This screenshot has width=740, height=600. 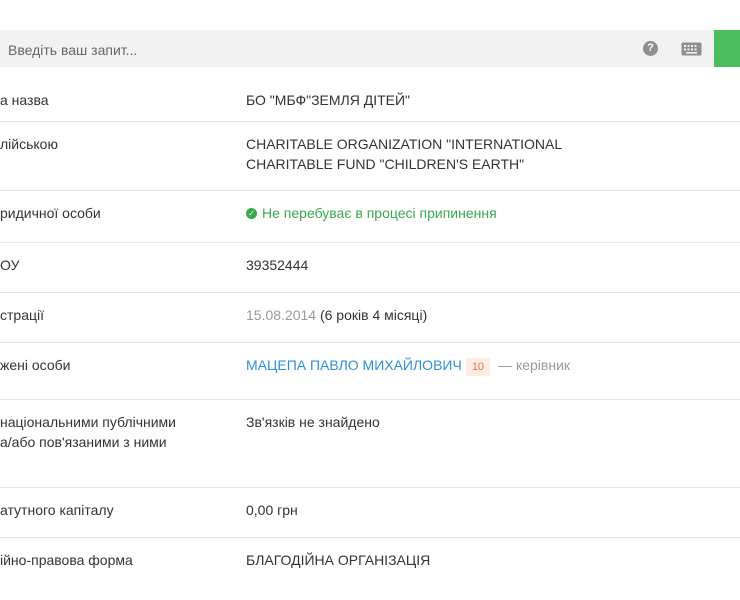 I want to click on registration-value: 15.08.2014 (6 років 4 місяці), so click(x=481, y=315).